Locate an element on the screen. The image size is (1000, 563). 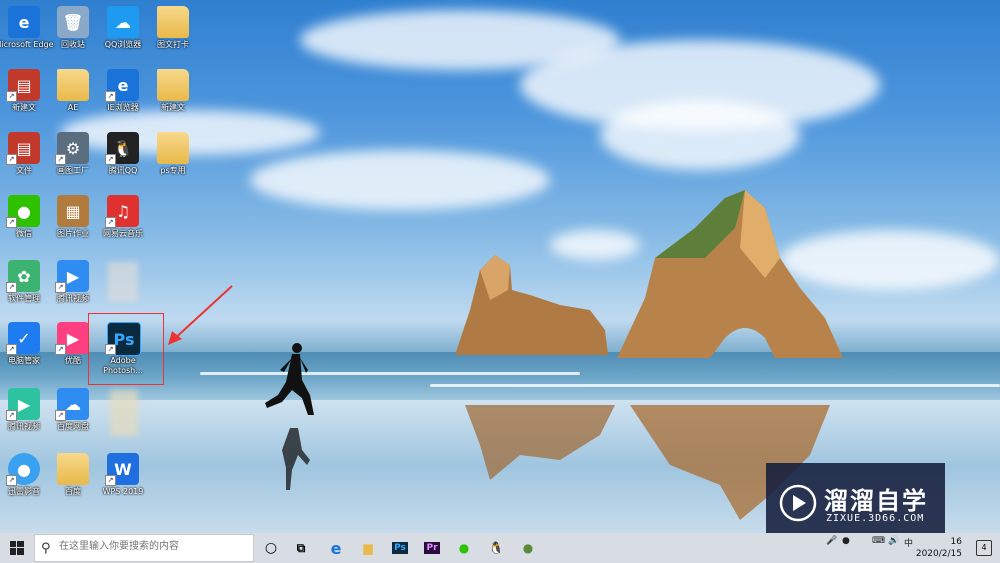
taskbar-app-other: ● is located at coordinates (528, 548).